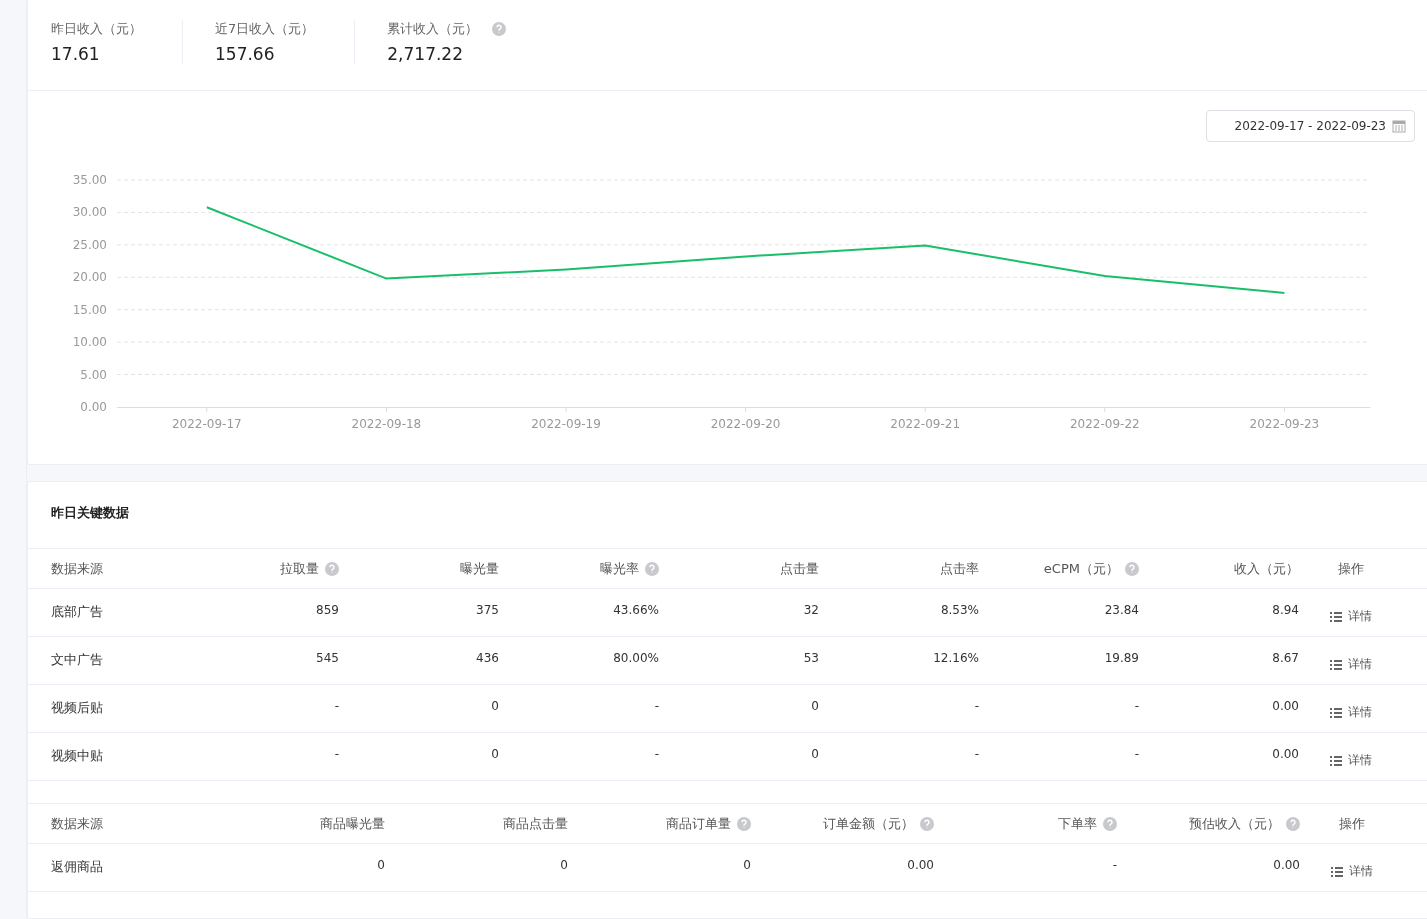 This screenshot has height=919, width=1427. Describe the element at coordinates (1310, 126) in the screenshot. I see `date-range-picker: 2022-09-17 - 2022-09-23` at that location.